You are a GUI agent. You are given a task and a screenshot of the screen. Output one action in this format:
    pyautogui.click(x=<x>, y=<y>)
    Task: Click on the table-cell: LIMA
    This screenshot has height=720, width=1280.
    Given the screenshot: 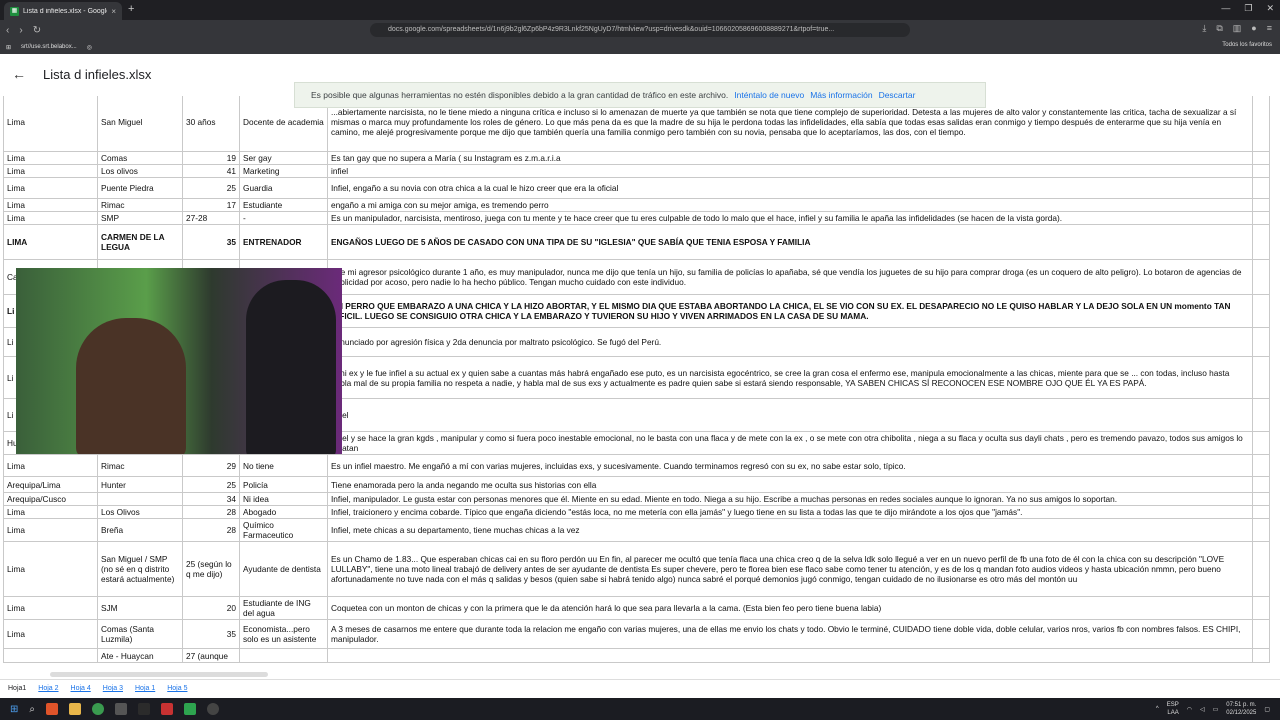 What is the action you would take?
    pyautogui.click(x=50, y=242)
    